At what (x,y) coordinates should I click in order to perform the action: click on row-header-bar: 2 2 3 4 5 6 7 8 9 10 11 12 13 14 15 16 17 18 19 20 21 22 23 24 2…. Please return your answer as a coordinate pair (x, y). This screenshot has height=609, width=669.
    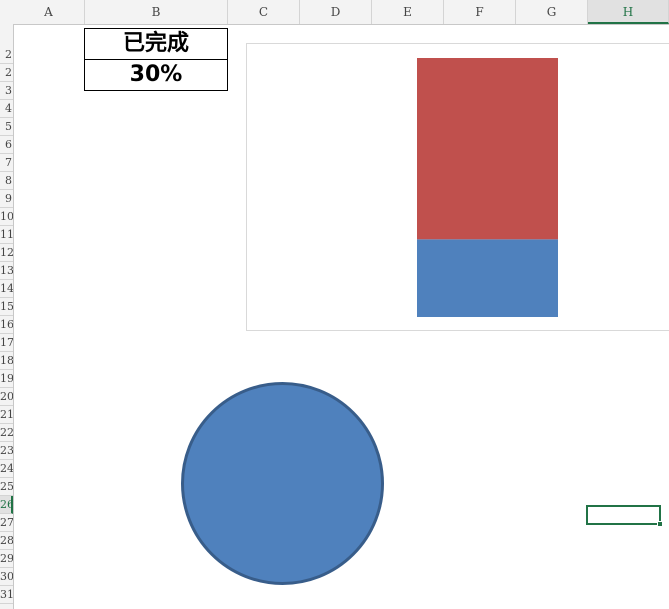
    Looking at the image, I should click on (7, 316).